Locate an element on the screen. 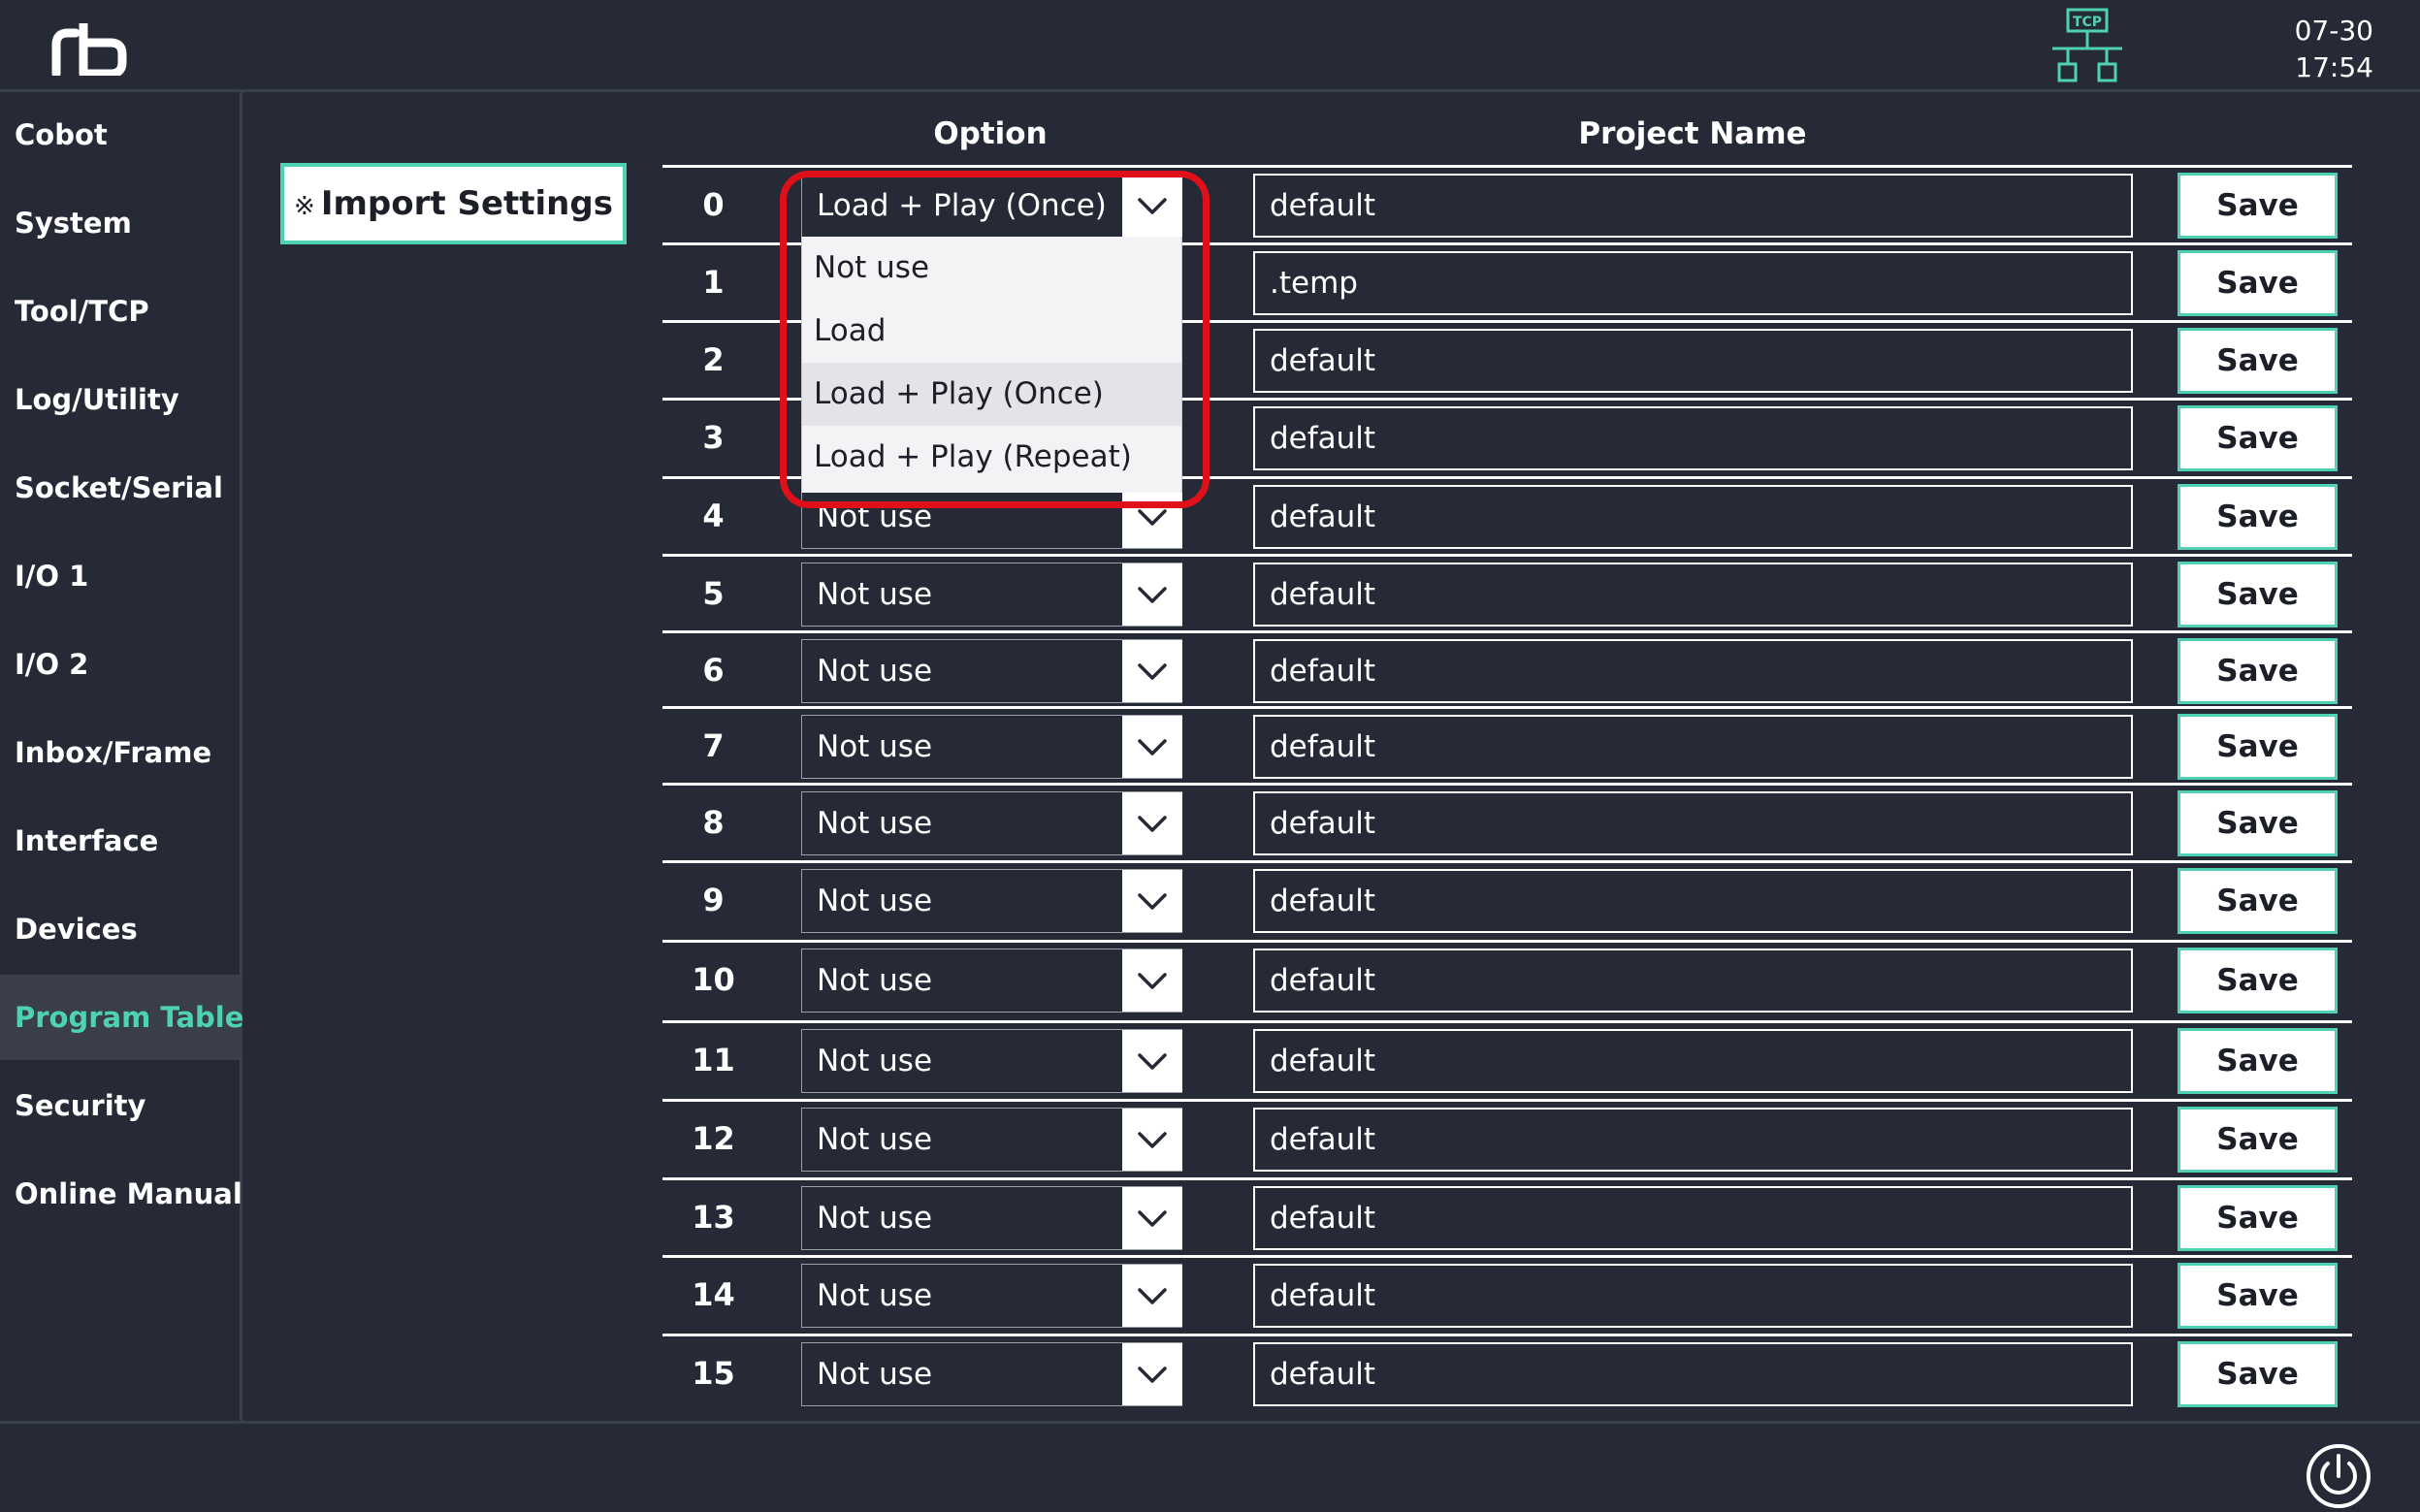 This screenshot has width=2420, height=1512. row-number: 2 is located at coordinates (713, 359).